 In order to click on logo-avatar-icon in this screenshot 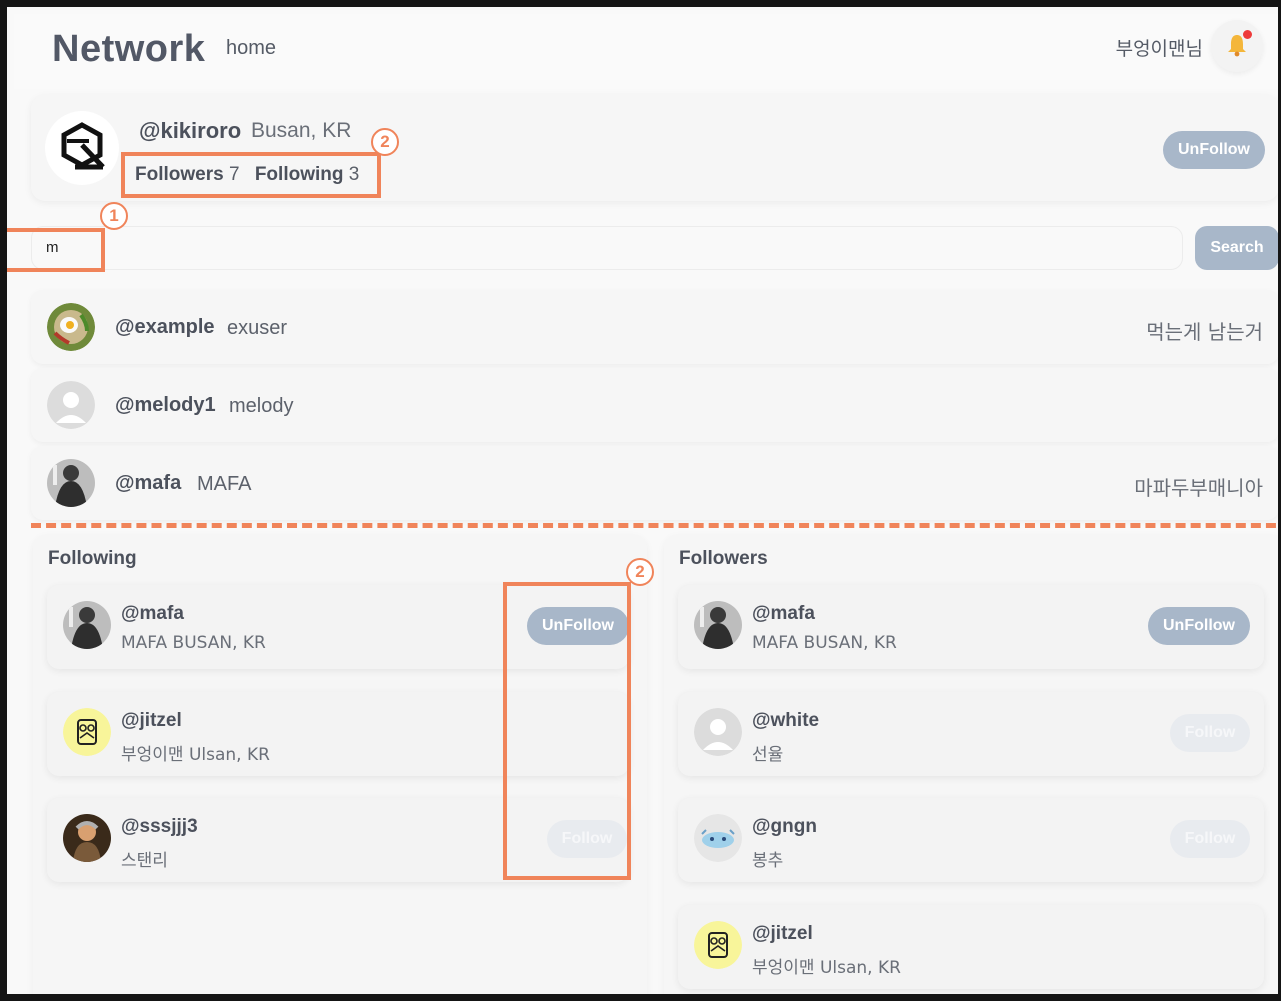, I will do `click(83, 146)`.